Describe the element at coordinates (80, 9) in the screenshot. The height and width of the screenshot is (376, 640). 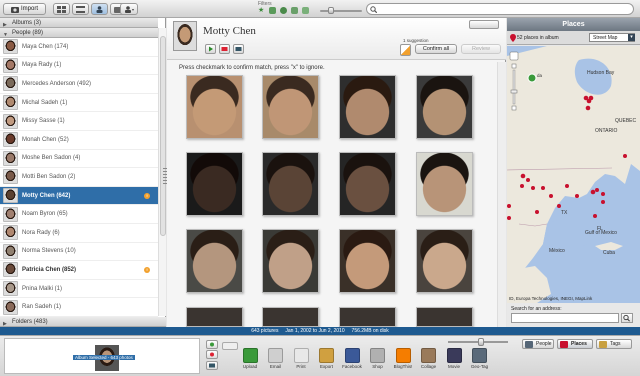
I see `list-view-button` at that location.